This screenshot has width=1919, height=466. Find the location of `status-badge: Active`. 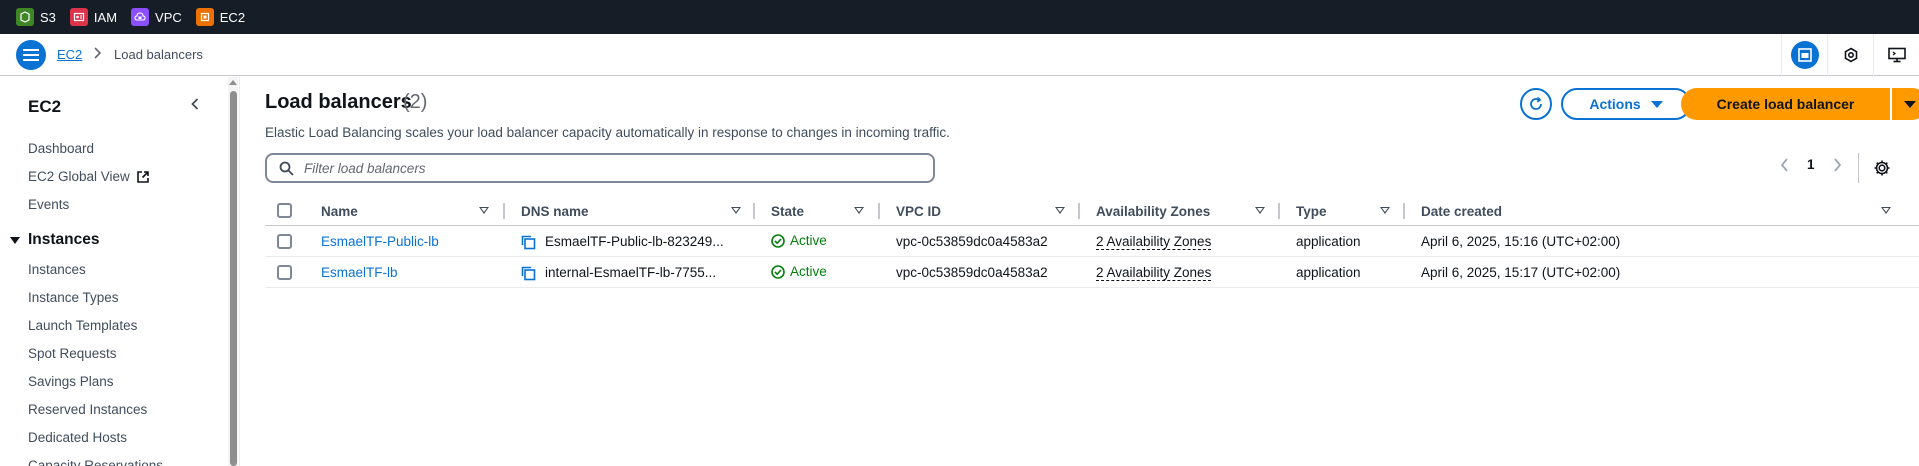

status-badge: Active is located at coordinates (799, 240).